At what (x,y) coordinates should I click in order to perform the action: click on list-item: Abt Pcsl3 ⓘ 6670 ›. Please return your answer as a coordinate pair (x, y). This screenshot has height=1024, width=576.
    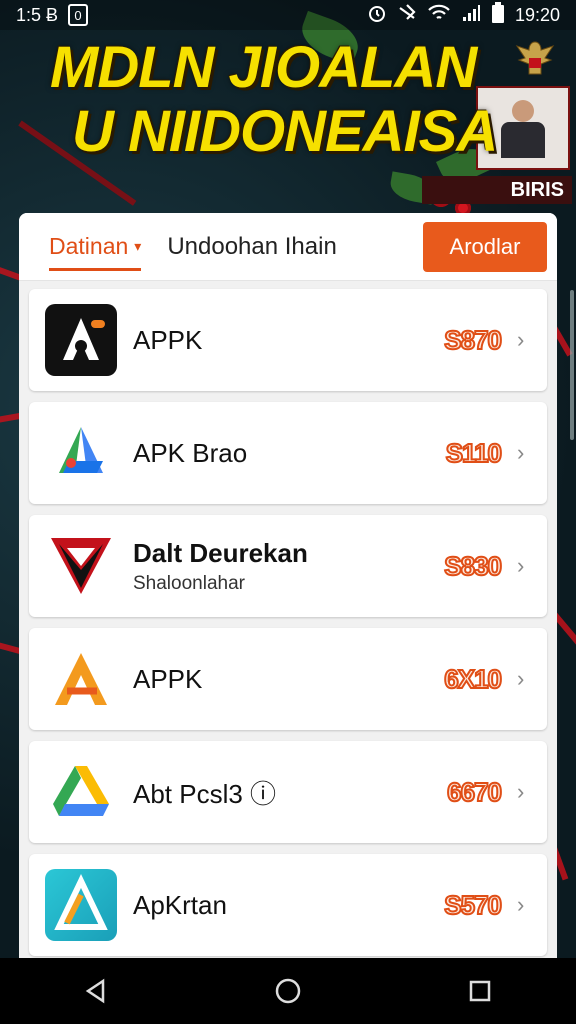
    Looking at the image, I should click on (288, 792).